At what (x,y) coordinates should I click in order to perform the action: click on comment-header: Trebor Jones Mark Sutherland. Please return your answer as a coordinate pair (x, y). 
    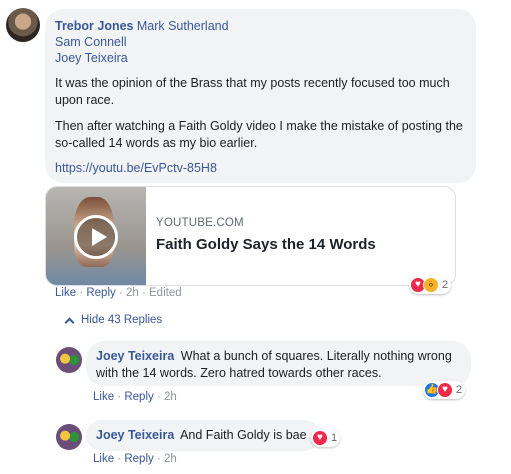
    Looking at the image, I should click on (260, 26).